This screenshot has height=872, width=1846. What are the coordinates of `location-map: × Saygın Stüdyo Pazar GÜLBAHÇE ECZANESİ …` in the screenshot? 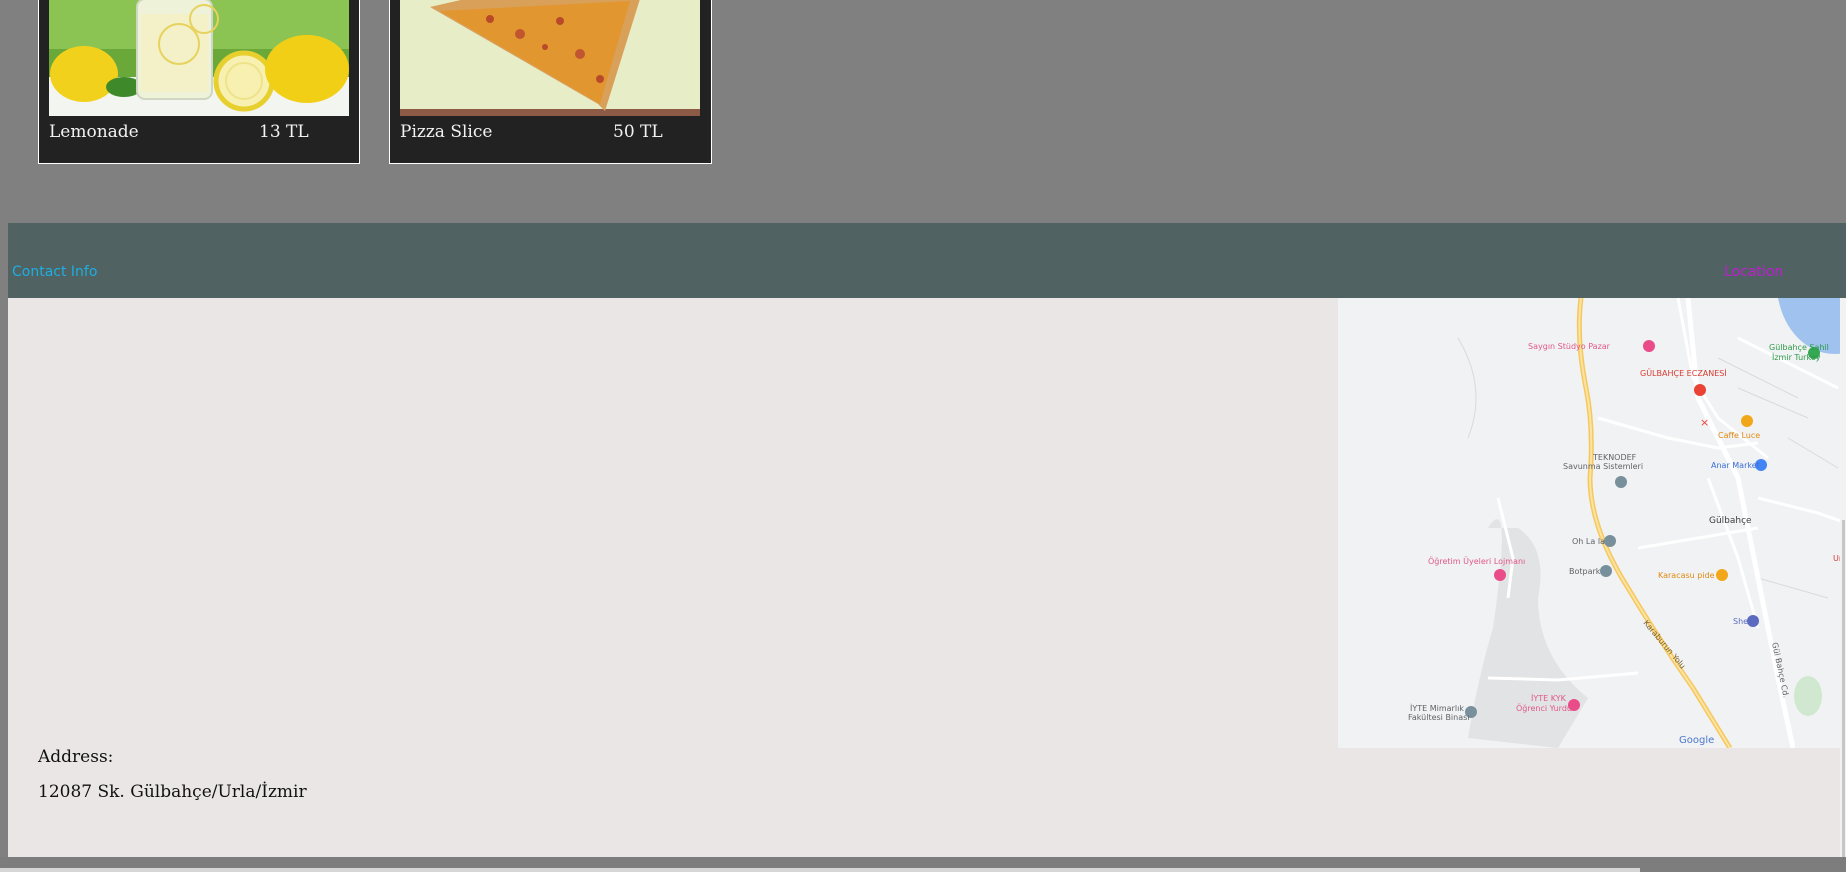 It's located at (1592, 523).